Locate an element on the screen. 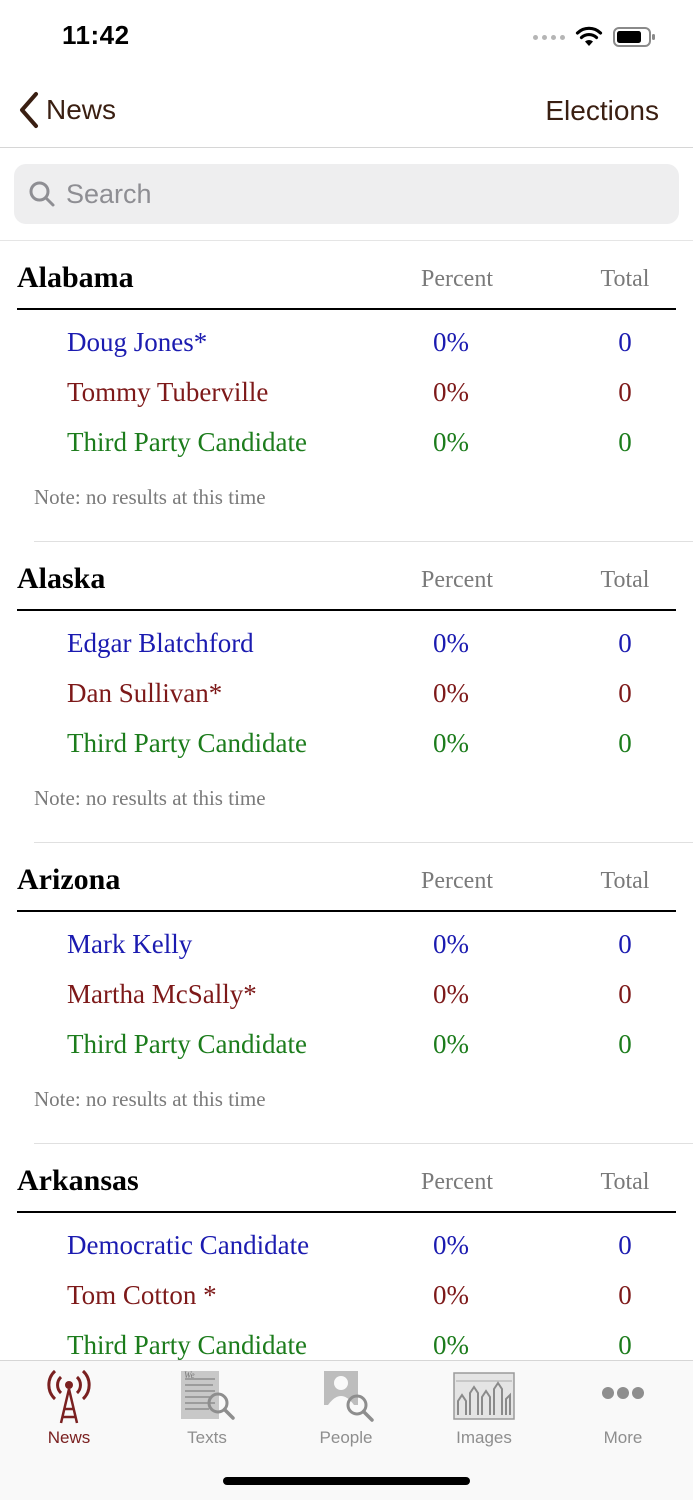 This screenshot has width=693, height=1500. tab-people: People is located at coordinates (346, 1410).